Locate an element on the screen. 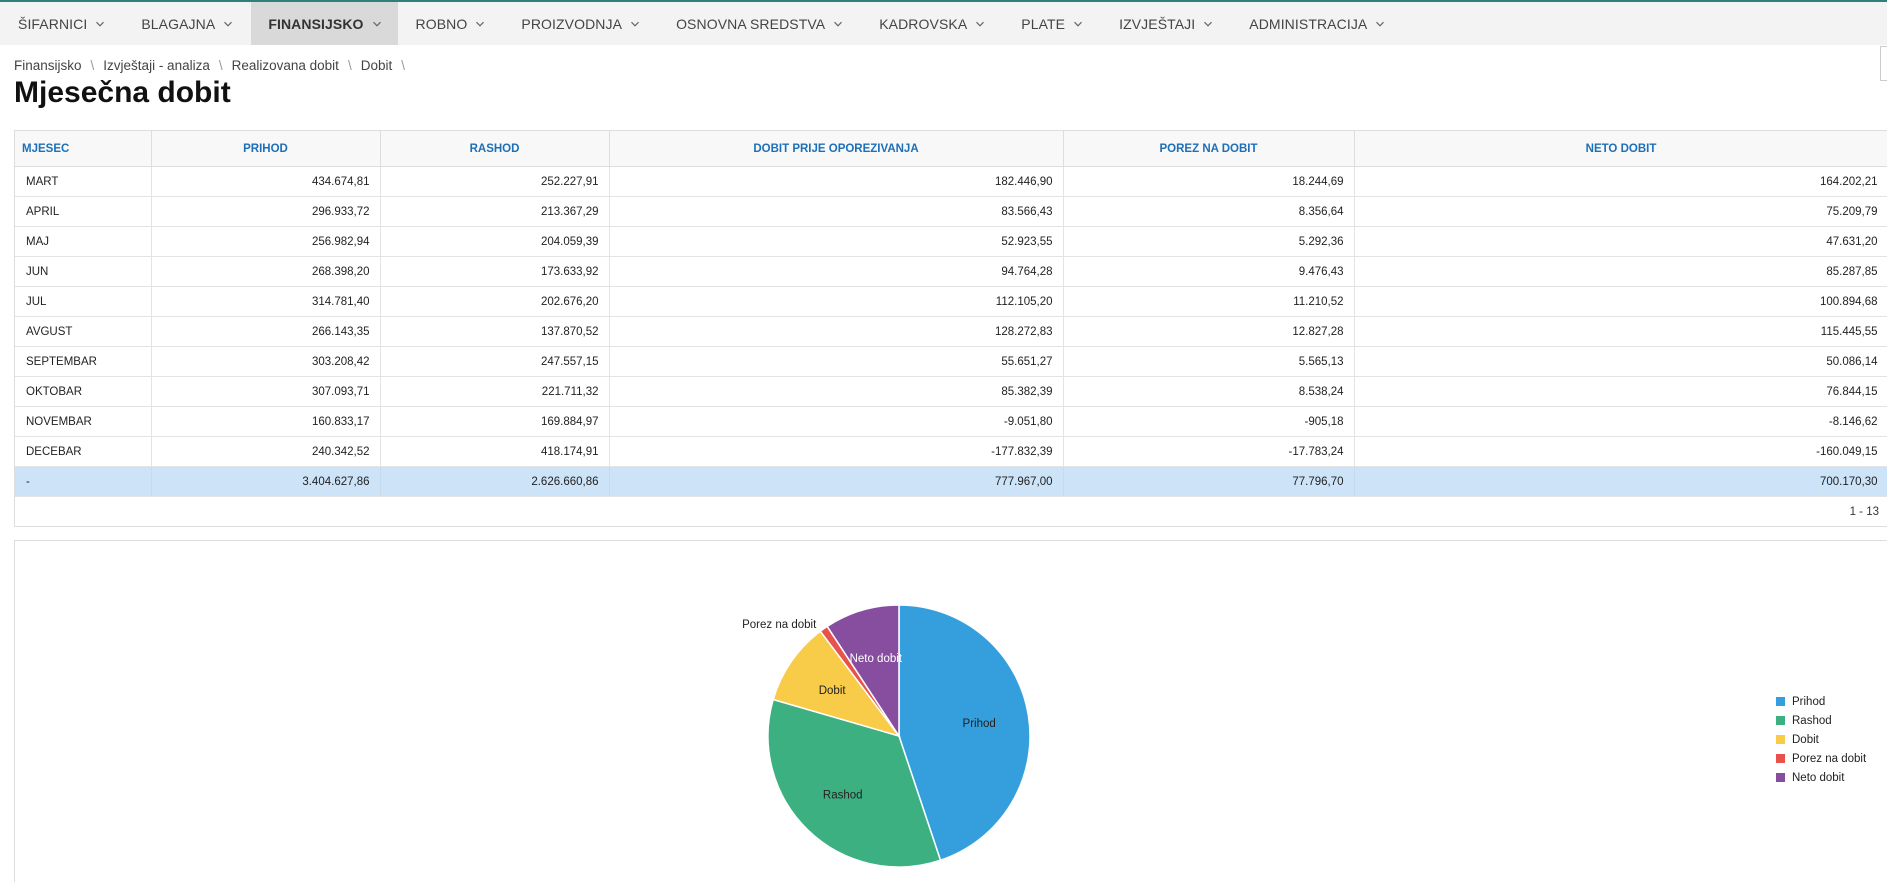 The width and height of the screenshot is (1887, 882). legend-label: Prihod is located at coordinates (1809, 701).